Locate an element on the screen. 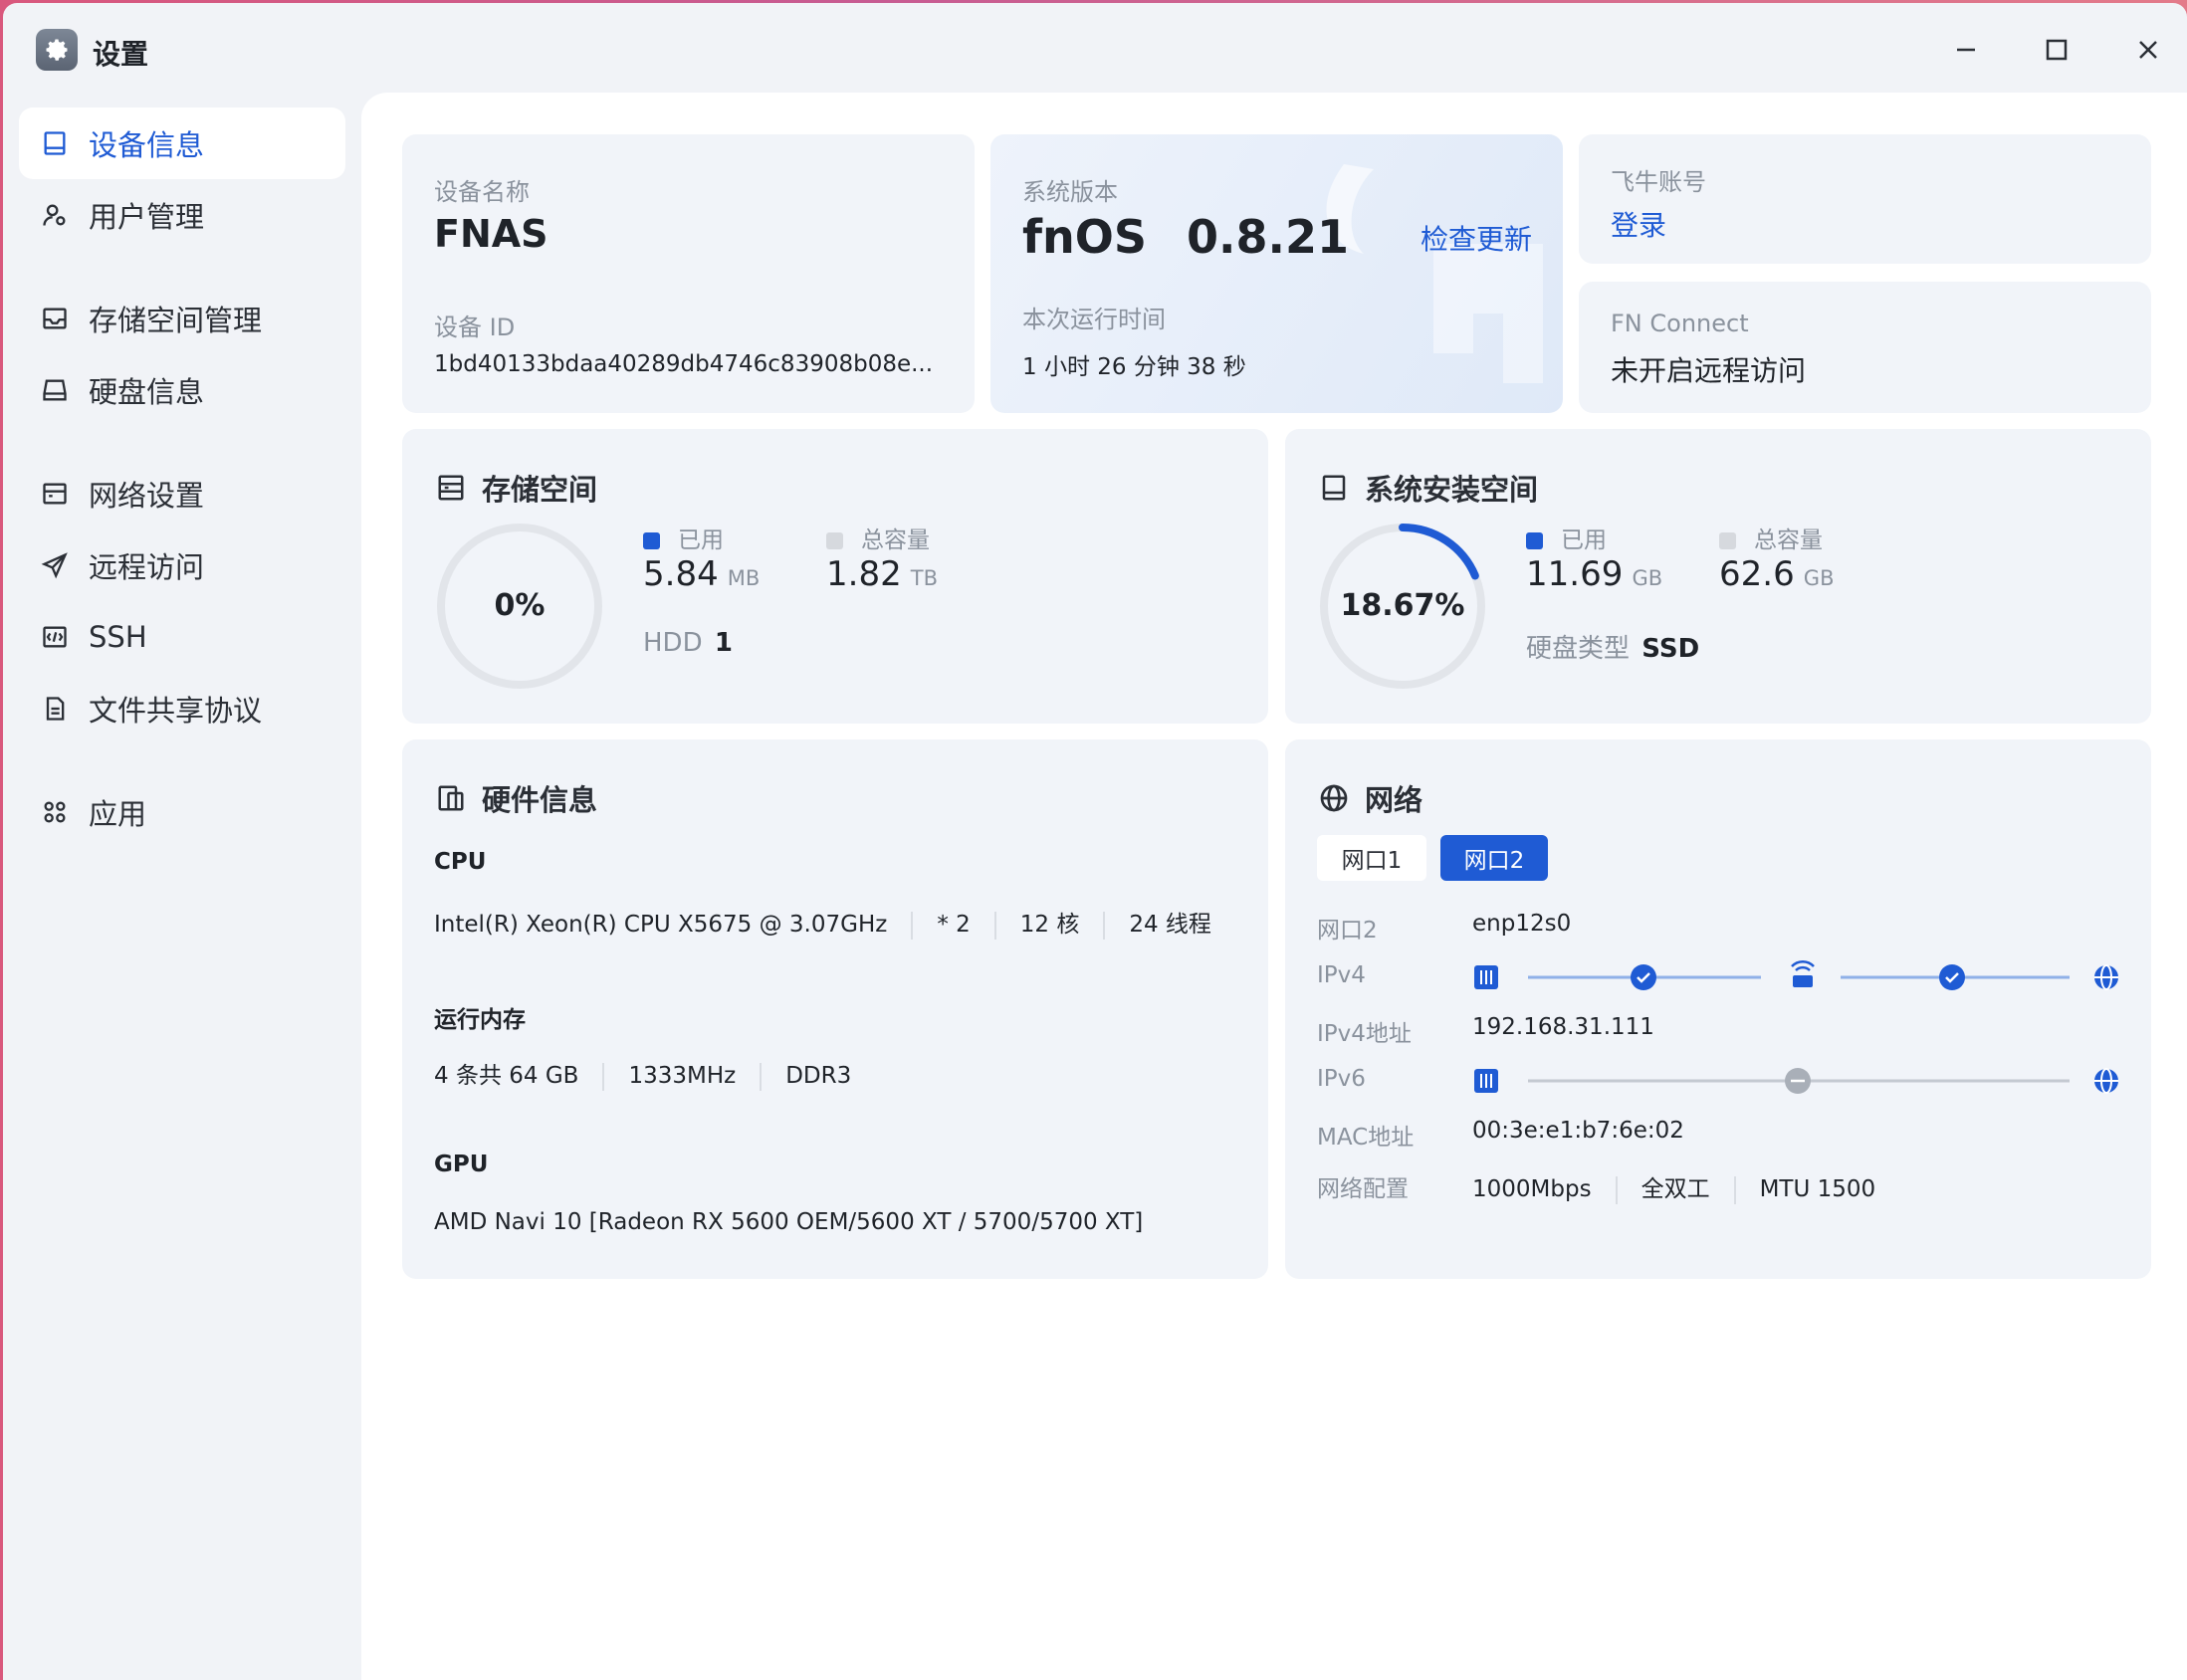 The width and height of the screenshot is (2187, 1680). storage-card: 存储空间 0% 已用 总容量 5.84 MB 1.82 TB HDD 1 is located at coordinates (835, 576).